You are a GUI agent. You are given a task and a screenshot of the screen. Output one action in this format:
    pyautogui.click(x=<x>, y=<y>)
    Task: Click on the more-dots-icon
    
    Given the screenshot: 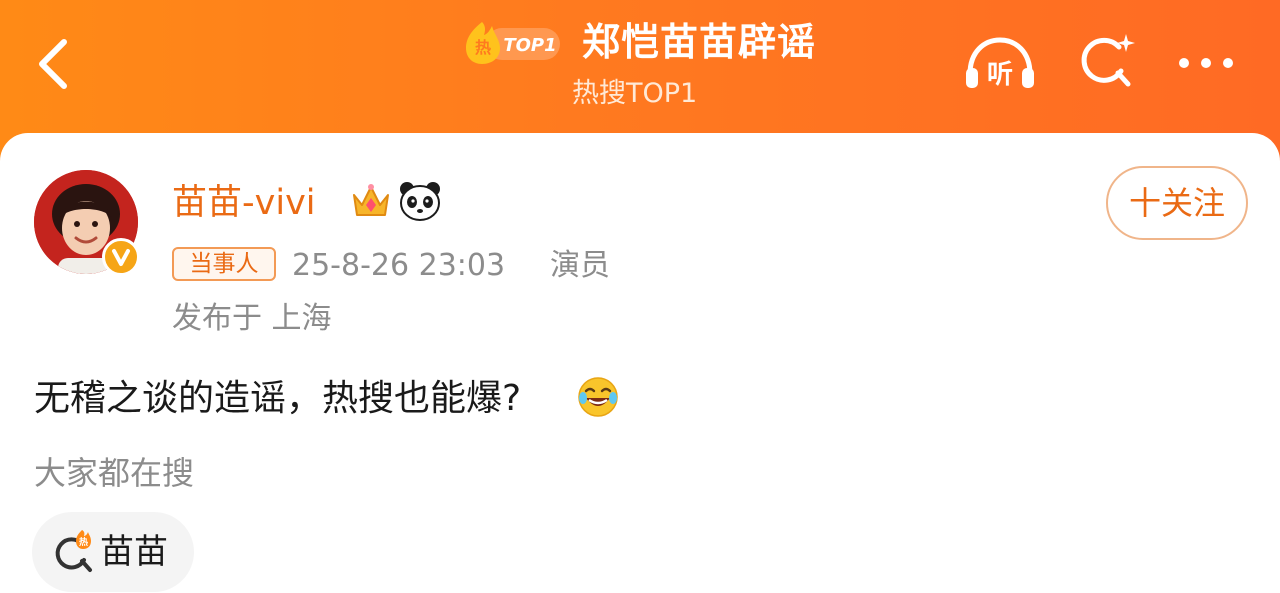 What is the action you would take?
    pyautogui.click(x=1206, y=63)
    